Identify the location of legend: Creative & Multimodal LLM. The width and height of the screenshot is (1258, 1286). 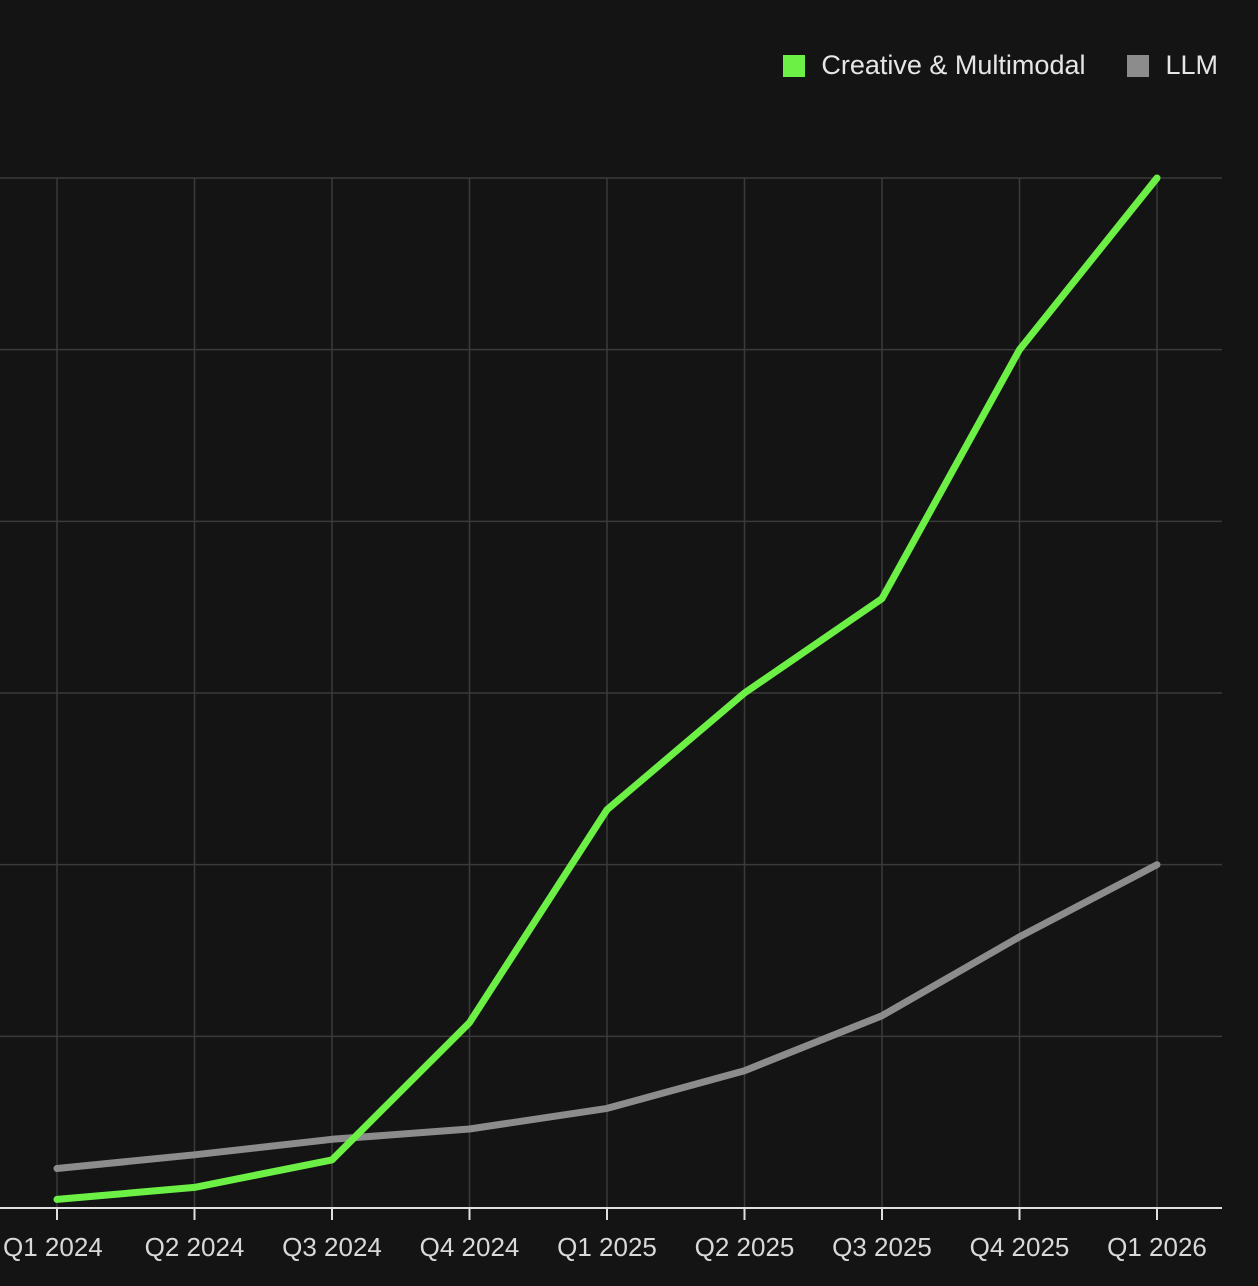
(1000, 65).